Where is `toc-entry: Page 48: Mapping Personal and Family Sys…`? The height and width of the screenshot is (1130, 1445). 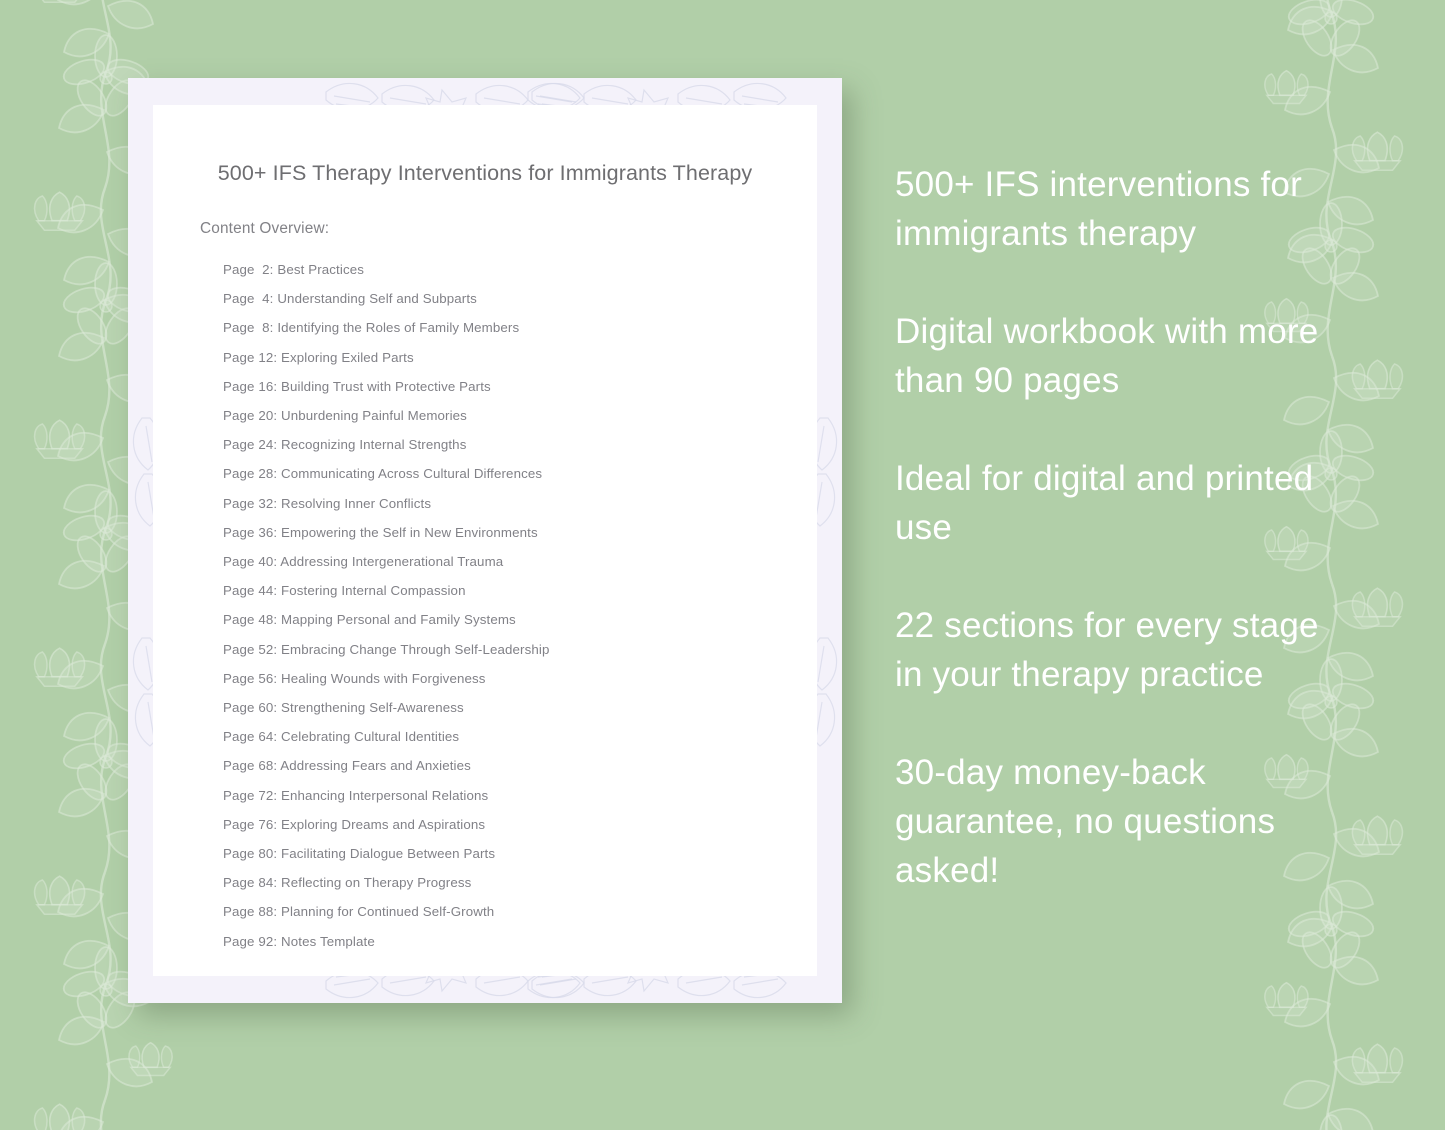
toc-entry: Page 48: Mapping Personal and Family Sys… is located at coordinates (520, 619).